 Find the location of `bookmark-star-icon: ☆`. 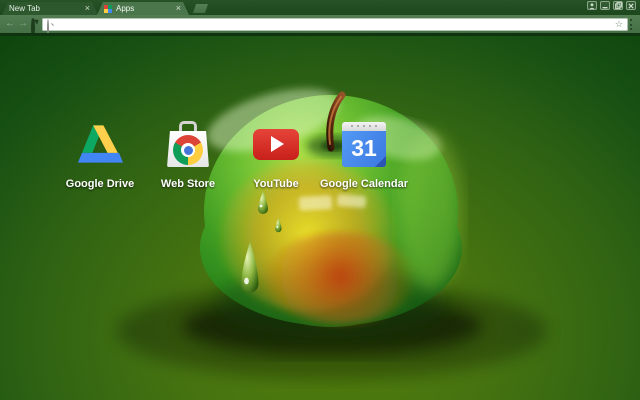

bookmark-star-icon: ☆ is located at coordinates (619, 24).